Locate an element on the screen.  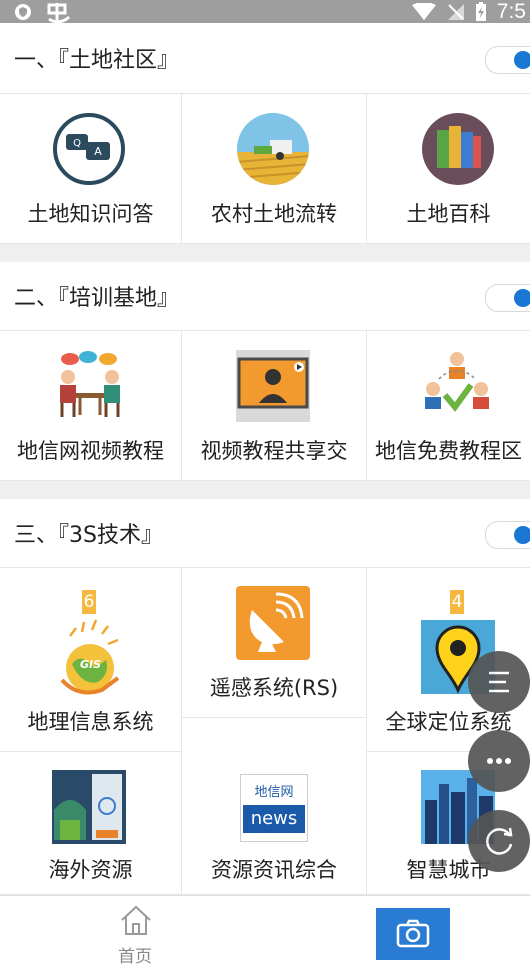
grid-item-video-share: 视频教程共享交 is located at coordinates (274, 406).